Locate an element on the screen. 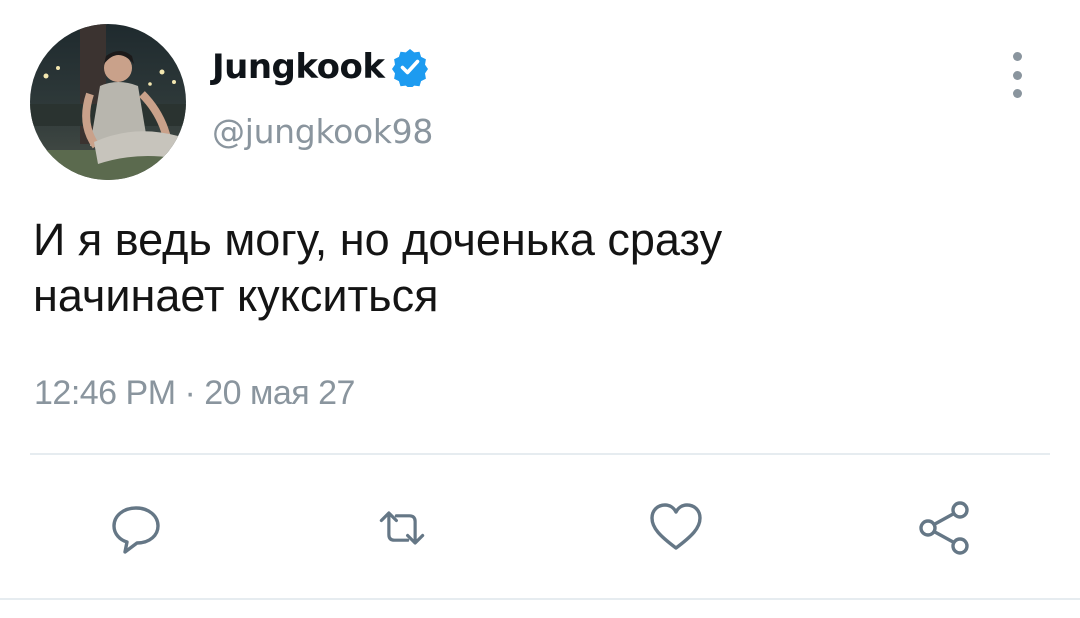 The width and height of the screenshot is (1080, 618). reply-button is located at coordinates (136, 528).